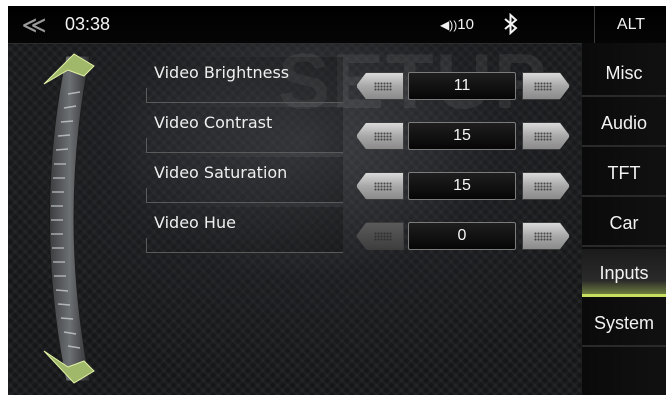 The image size is (669, 395). What do you see at coordinates (462, 236) in the screenshot?
I see `value-display: 0` at bounding box center [462, 236].